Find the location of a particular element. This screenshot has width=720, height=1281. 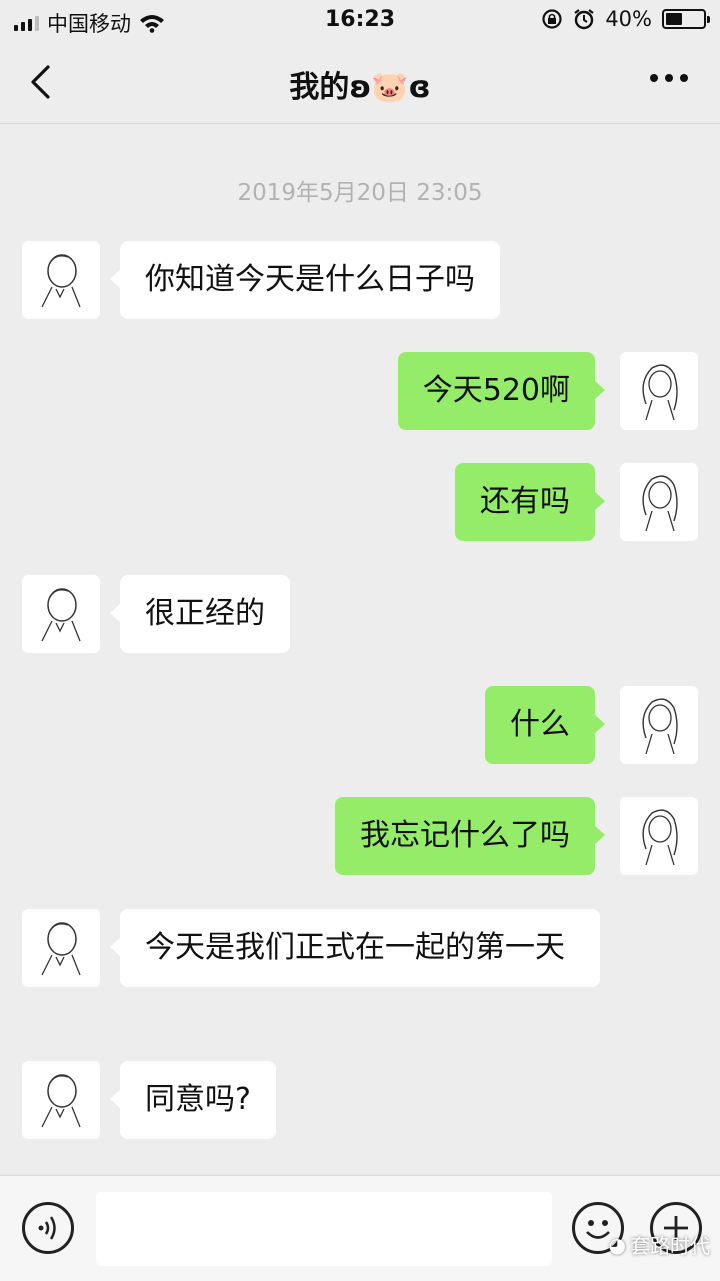

watermark-text: 套路时代 is located at coordinates (670, 1246).